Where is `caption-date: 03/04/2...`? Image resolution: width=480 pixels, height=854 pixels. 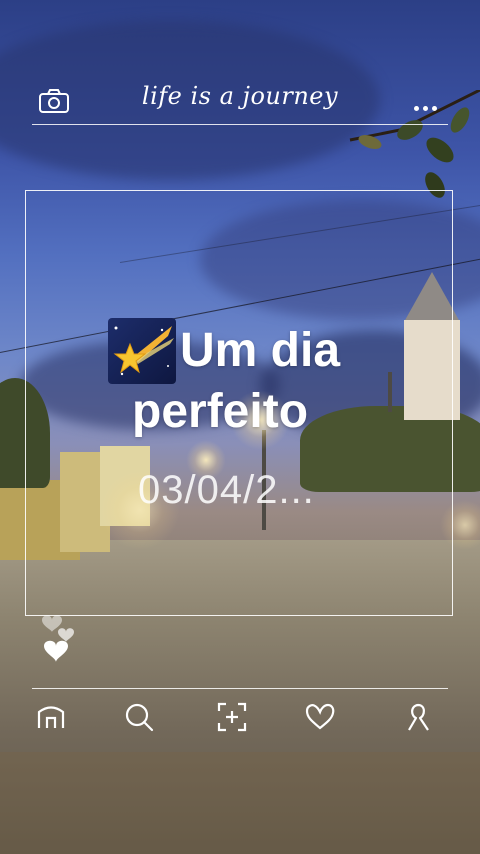 caption-date: 03/04/2... is located at coordinates (226, 490).